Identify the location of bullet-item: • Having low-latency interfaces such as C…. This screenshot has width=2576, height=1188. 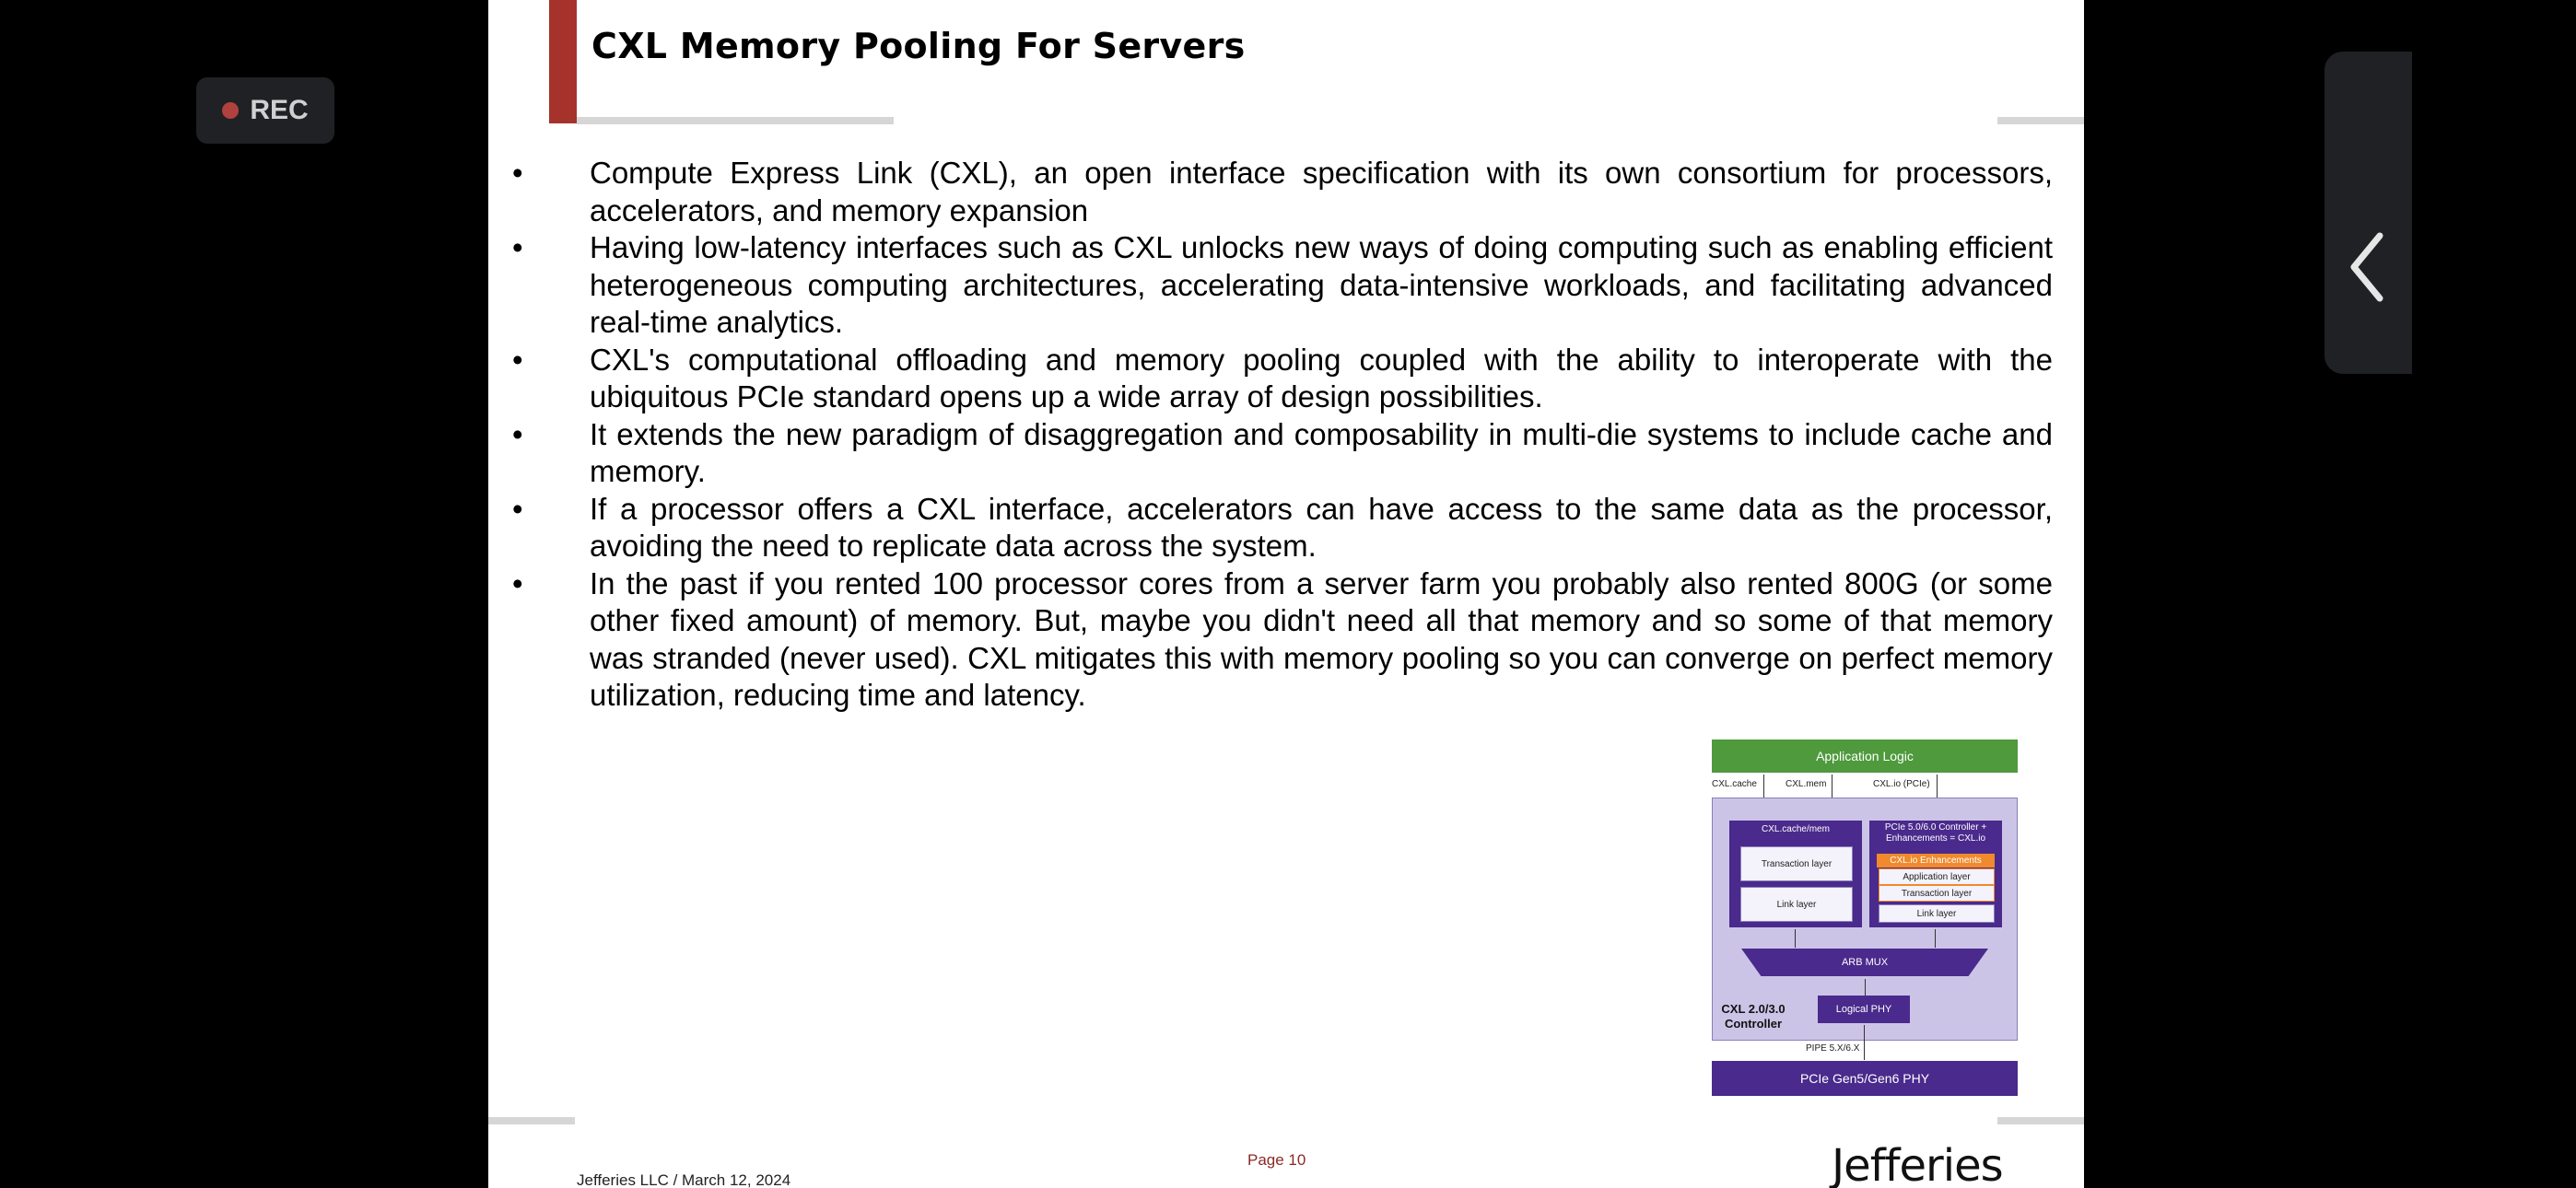
(1282, 285).